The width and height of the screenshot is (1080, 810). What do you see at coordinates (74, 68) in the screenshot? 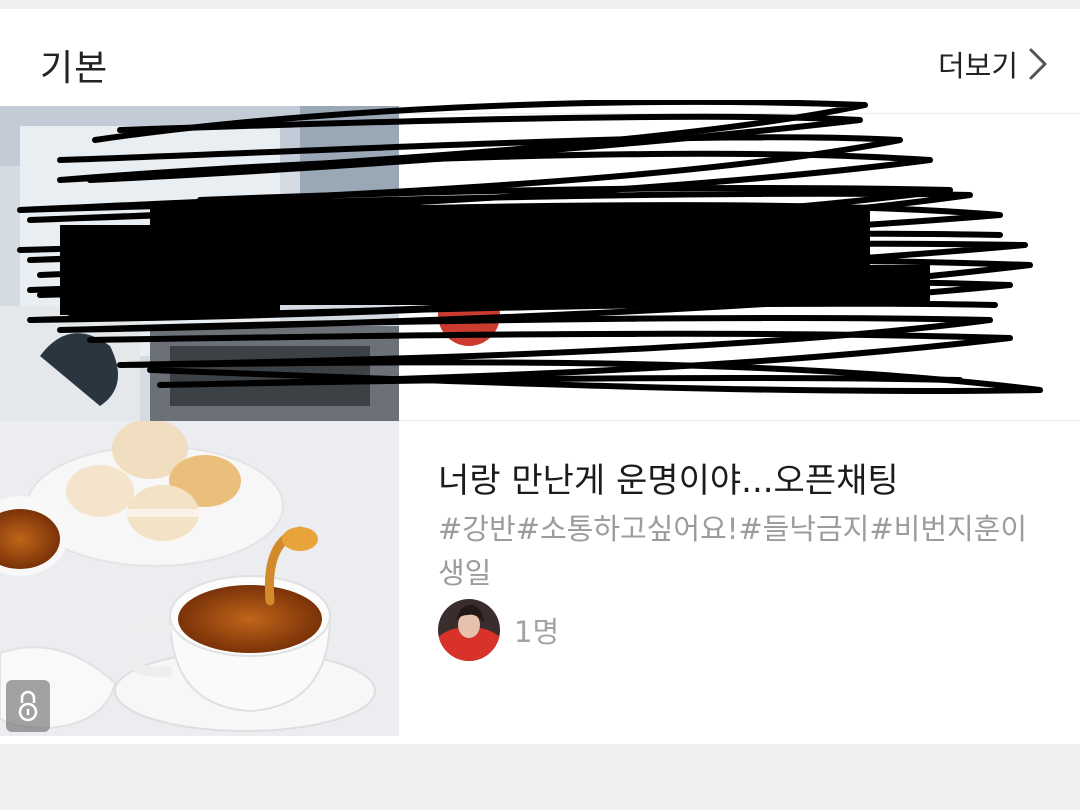
I see `section-title: 기본` at bounding box center [74, 68].